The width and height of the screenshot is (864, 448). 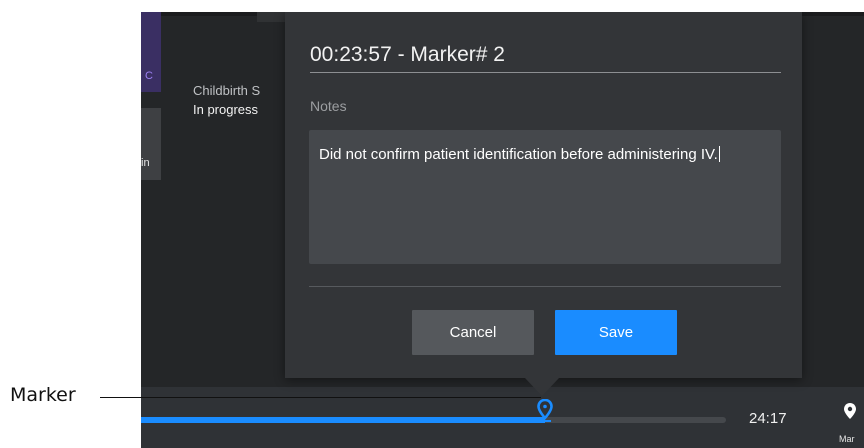 I want to click on time-label: 24:17, so click(x=768, y=418).